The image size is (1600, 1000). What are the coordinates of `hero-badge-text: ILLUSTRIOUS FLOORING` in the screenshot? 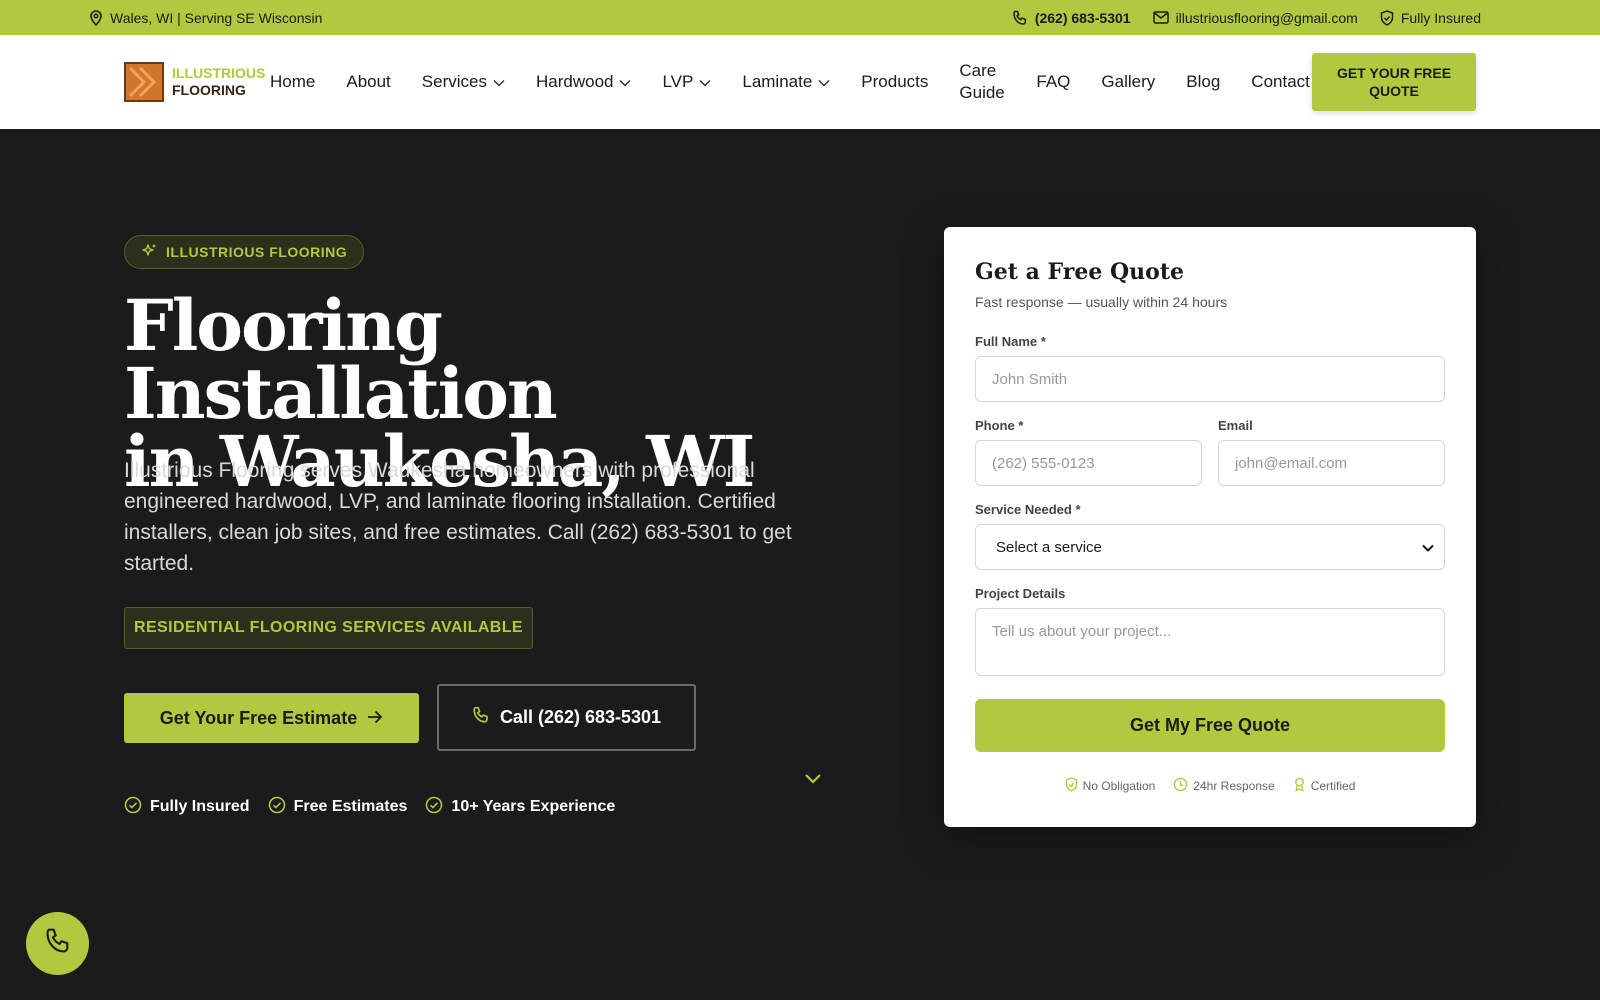 It's located at (257, 252).